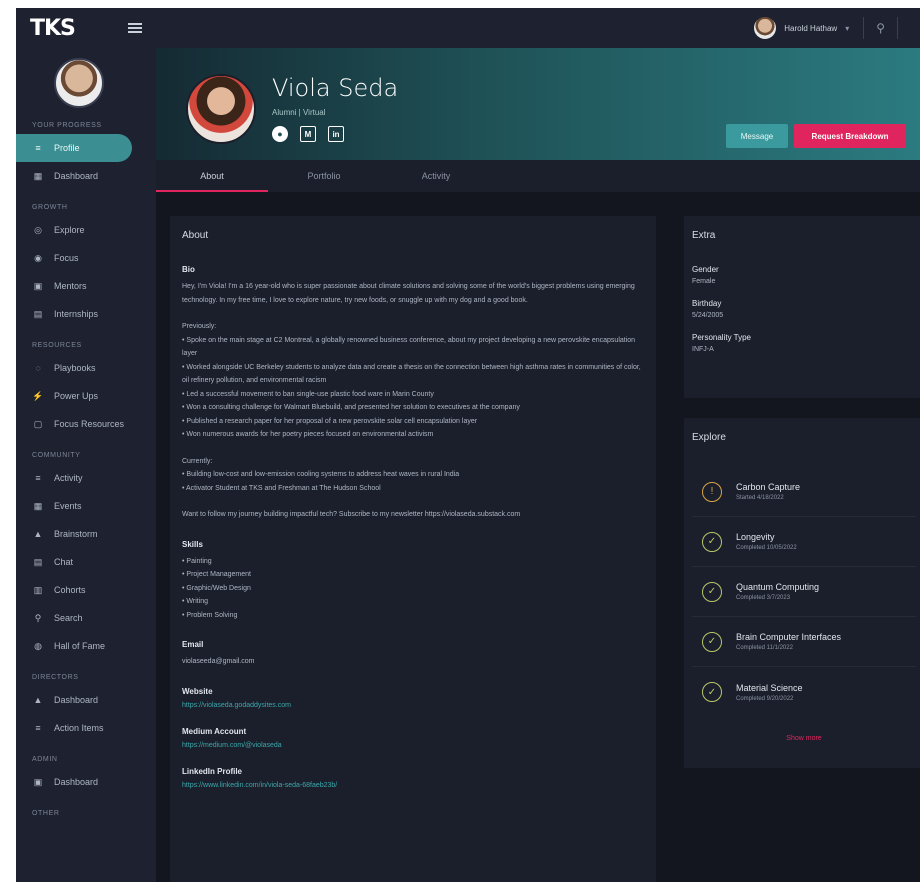  I want to click on sidebar-item-dashboard: ▦ Dashboard, so click(86, 176).